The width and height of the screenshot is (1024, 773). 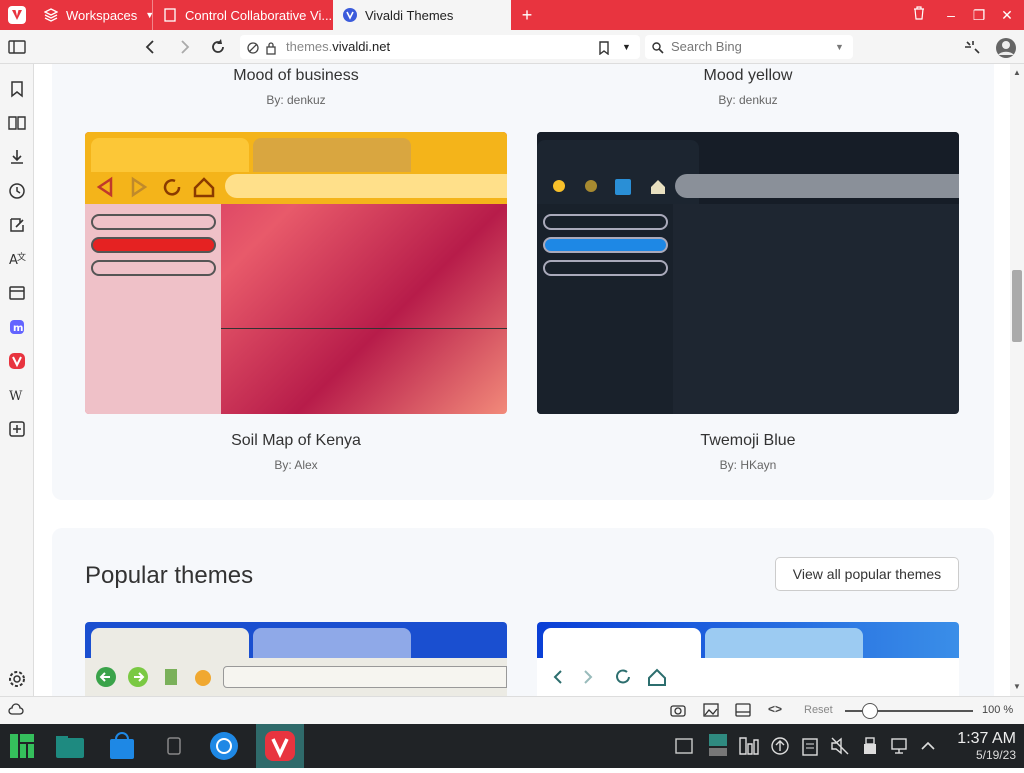 I want to click on minimize-icon: –, so click(x=951, y=15).